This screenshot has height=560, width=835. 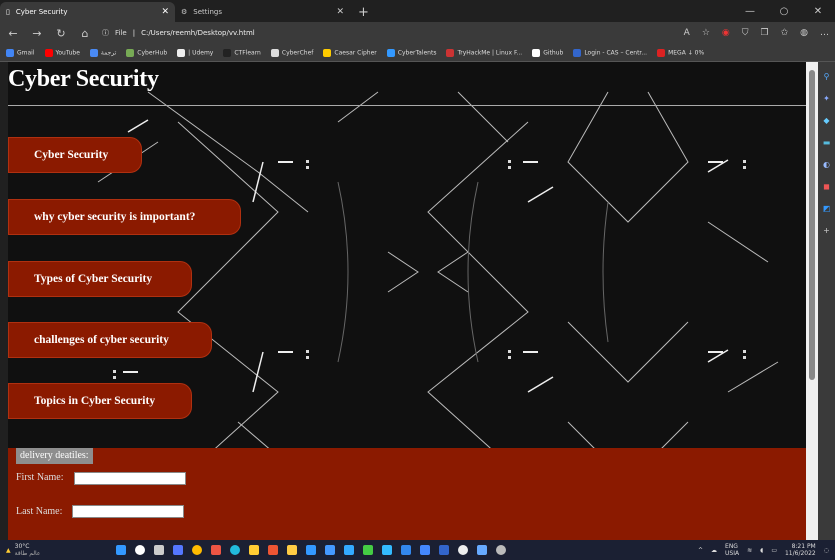 I want to click on bookmark-item: Caesar Cipher, so click(x=350, y=52).